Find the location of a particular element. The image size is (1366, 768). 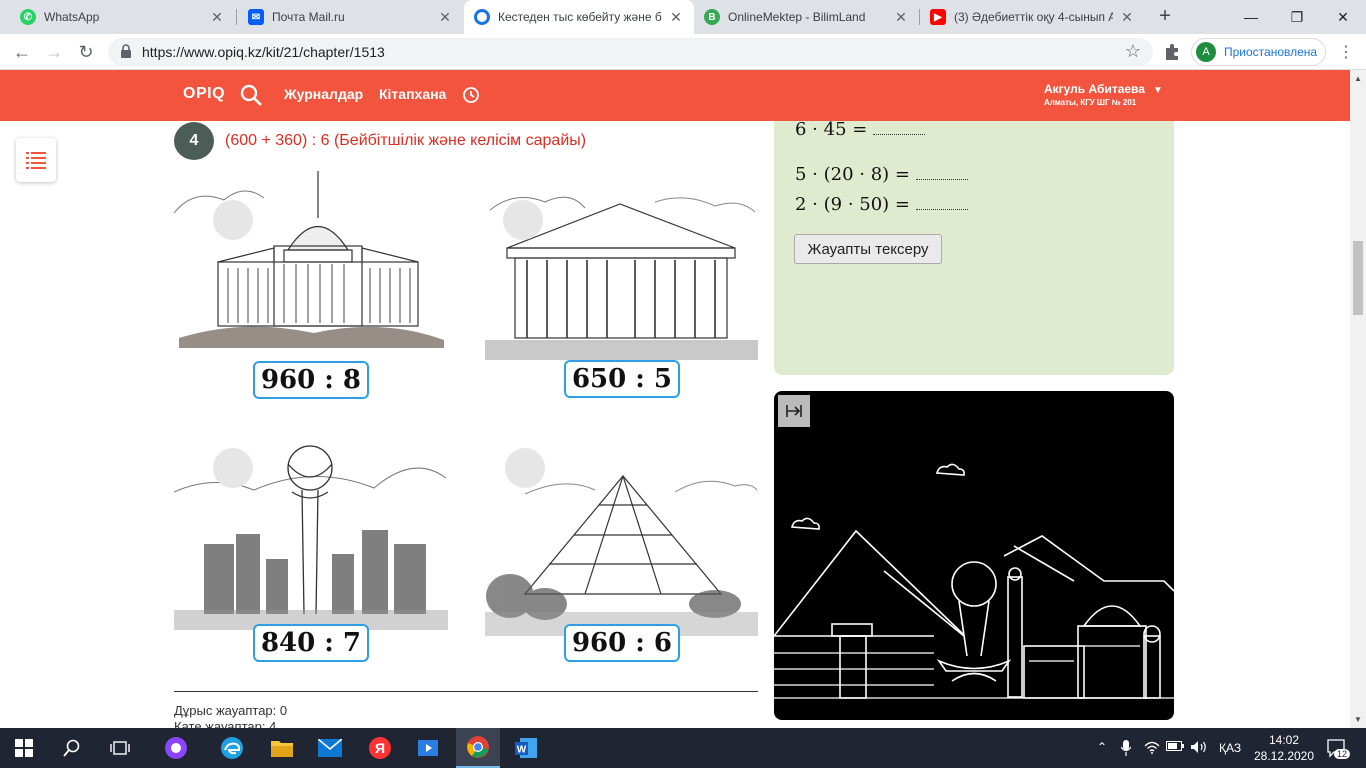

svg-text: W is located at coordinates (522, 750).